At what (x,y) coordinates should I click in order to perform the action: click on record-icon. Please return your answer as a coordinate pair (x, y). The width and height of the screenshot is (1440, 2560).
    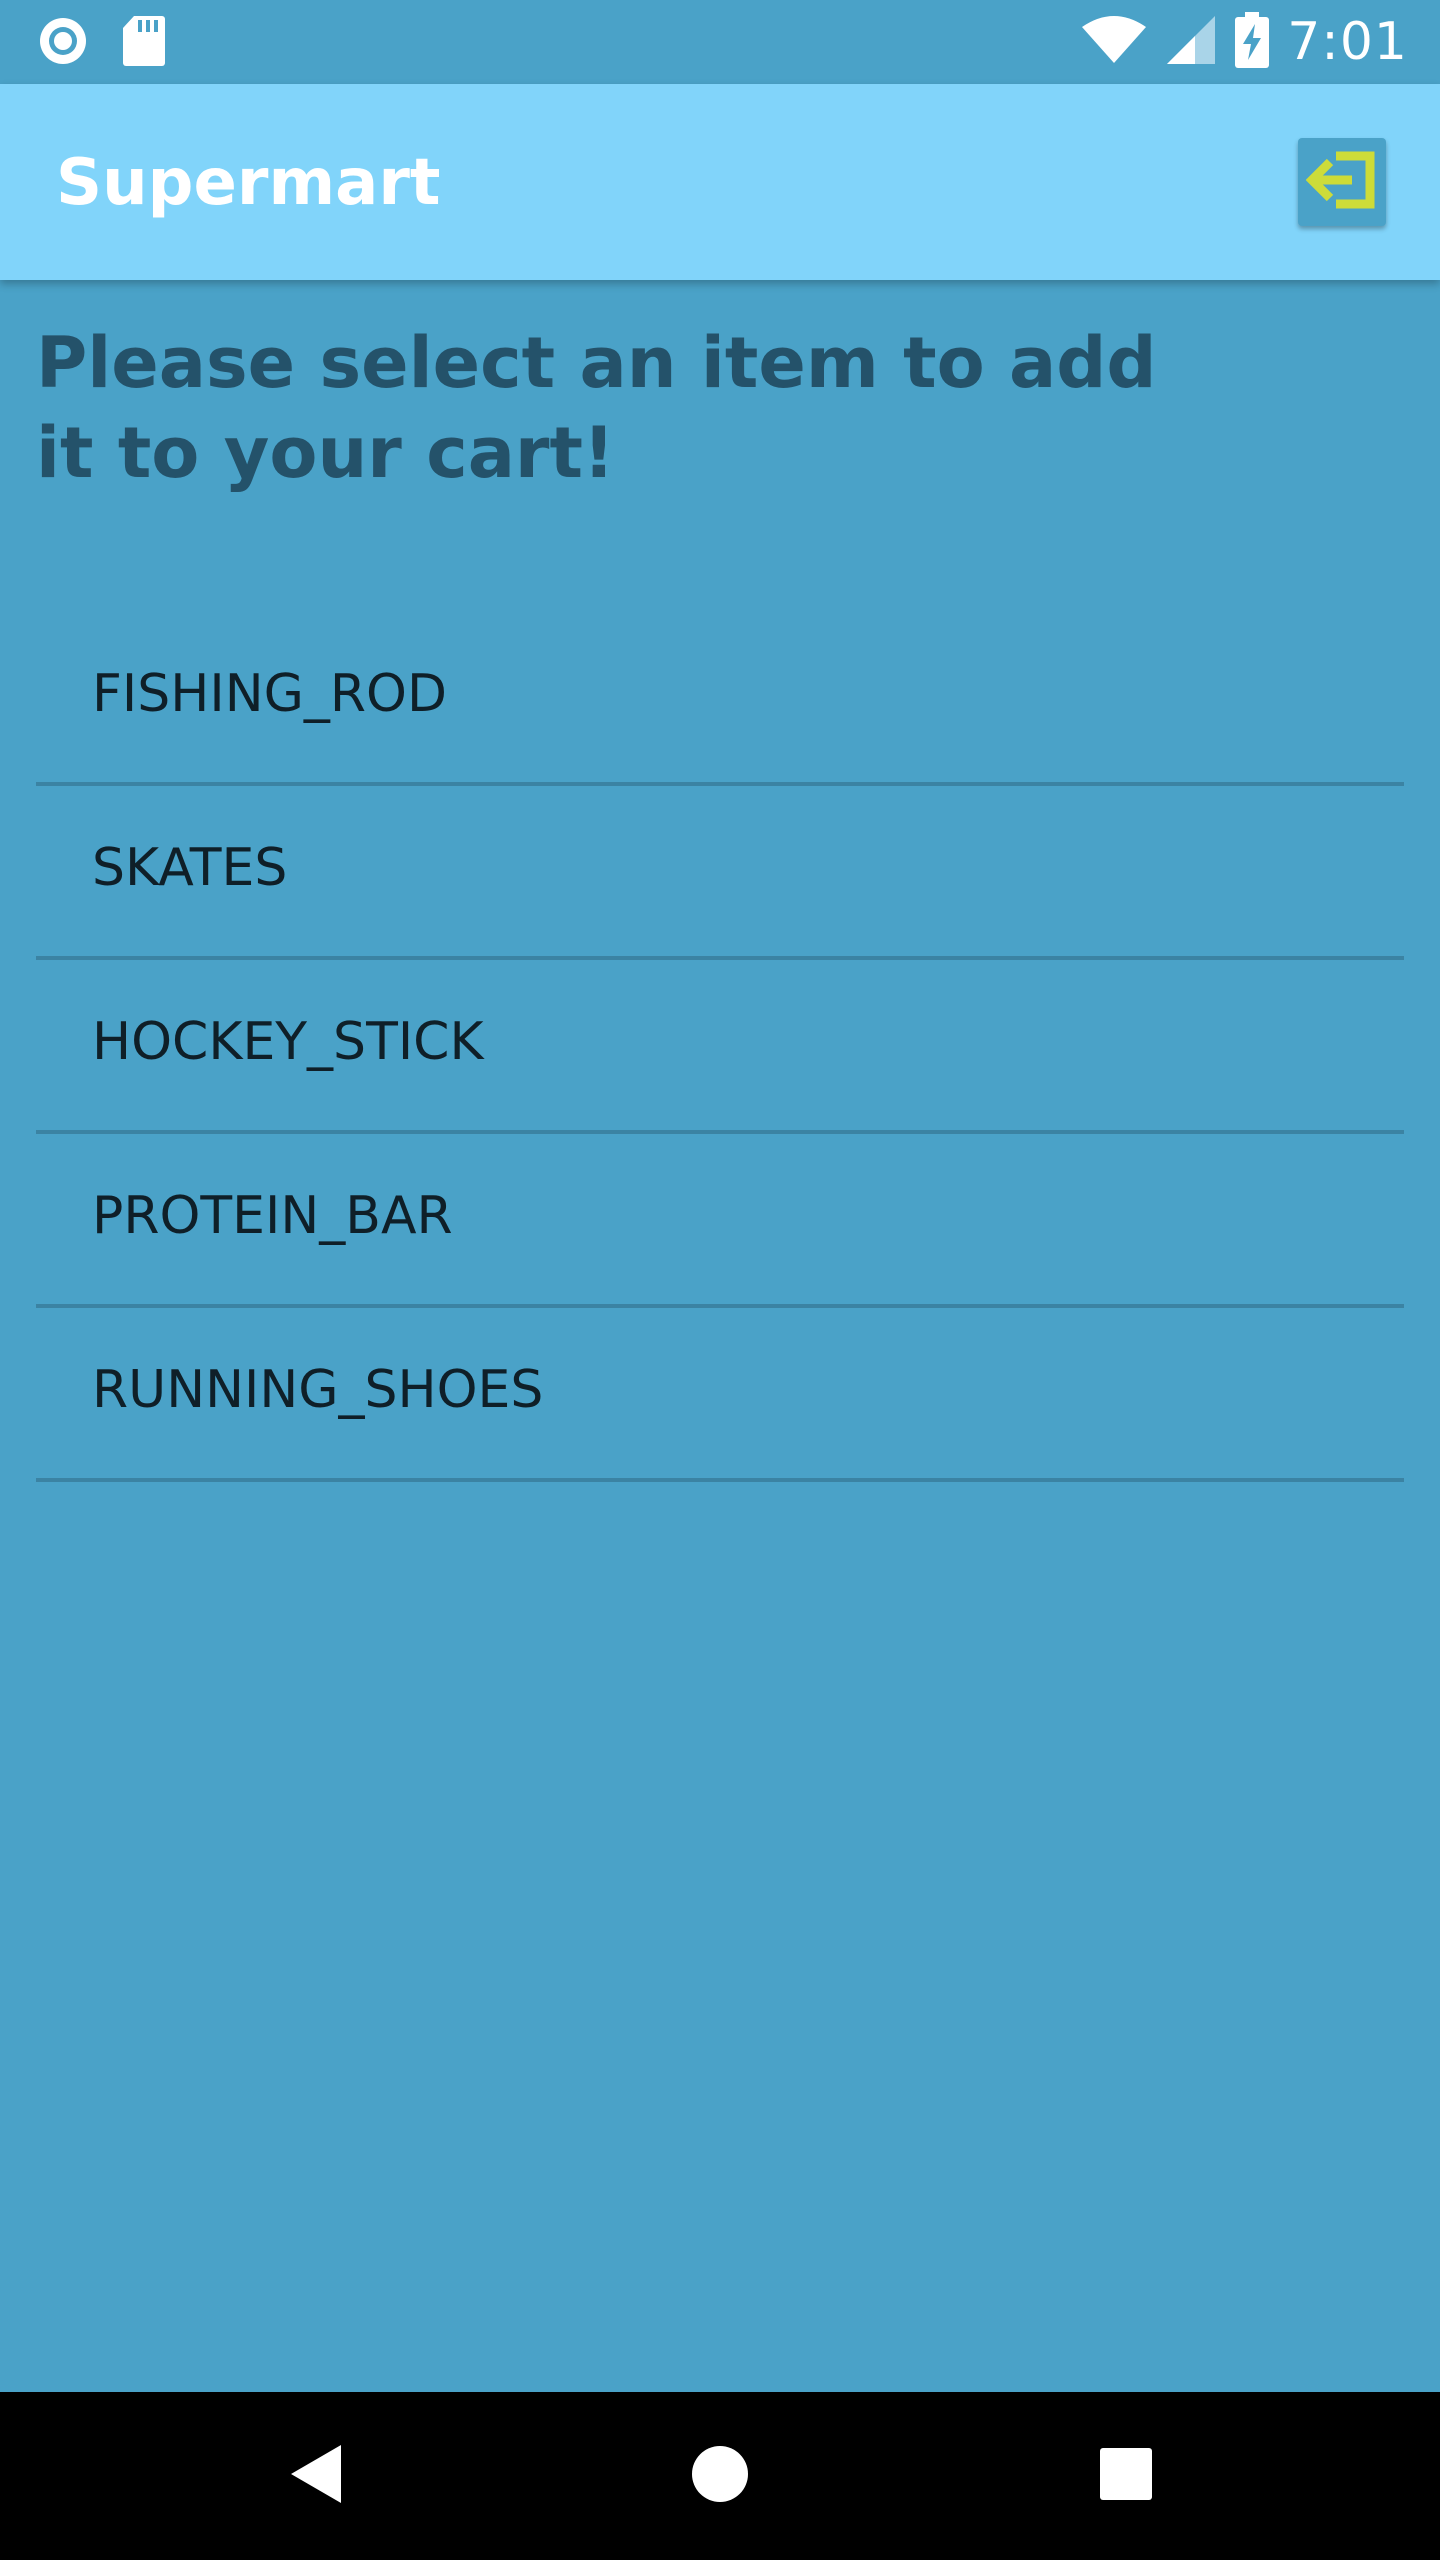
    Looking at the image, I should click on (63, 43).